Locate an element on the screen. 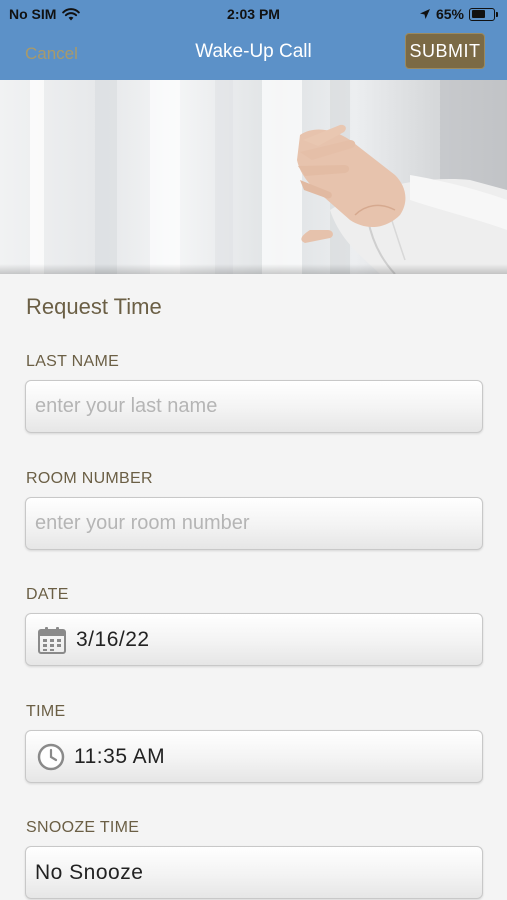  room-number-field is located at coordinates (254, 523).